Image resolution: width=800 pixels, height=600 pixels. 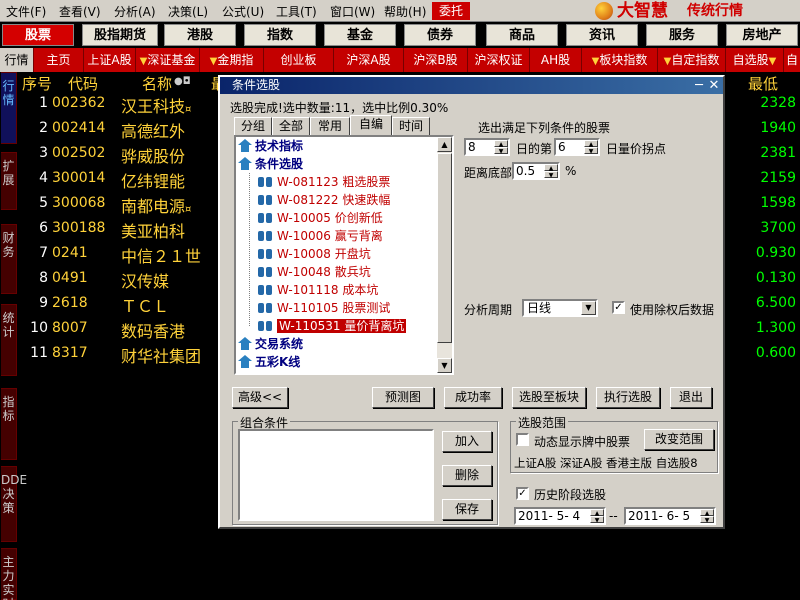 What do you see at coordinates (37, 83) in the screenshot?
I see `col-seq: 序号` at bounding box center [37, 83].